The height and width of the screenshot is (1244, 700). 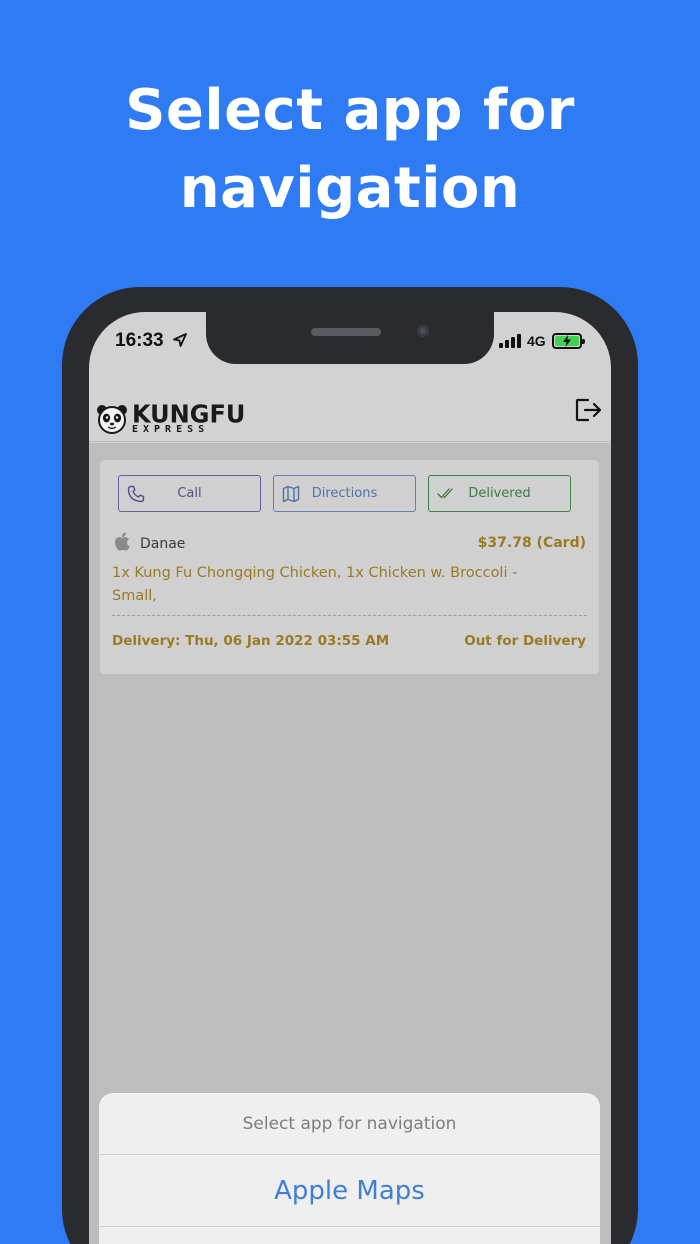 What do you see at coordinates (445, 493) in the screenshot?
I see `double-check-icon` at bounding box center [445, 493].